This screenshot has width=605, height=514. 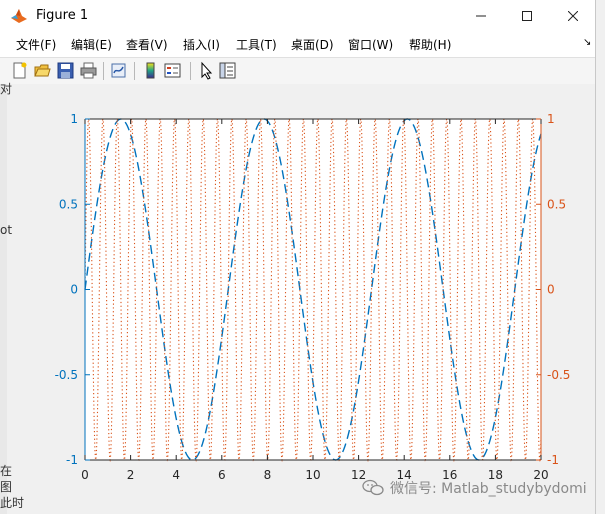 What do you see at coordinates (72, 460) in the screenshot?
I see `y-left-tick-label: -1` at bounding box center [72, 460].